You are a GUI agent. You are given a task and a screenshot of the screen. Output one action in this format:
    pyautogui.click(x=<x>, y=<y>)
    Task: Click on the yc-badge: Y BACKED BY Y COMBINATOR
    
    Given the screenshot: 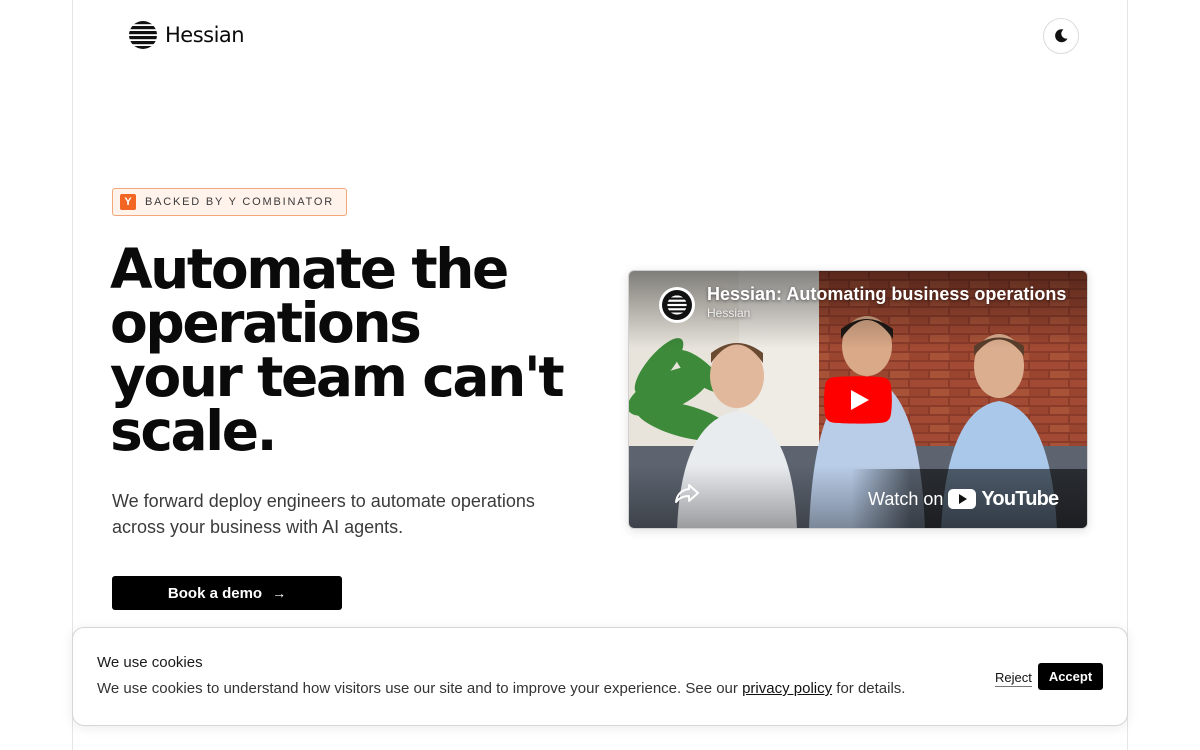 What is the action you would take?
    pyautogui.click(x=229, y=202)
    